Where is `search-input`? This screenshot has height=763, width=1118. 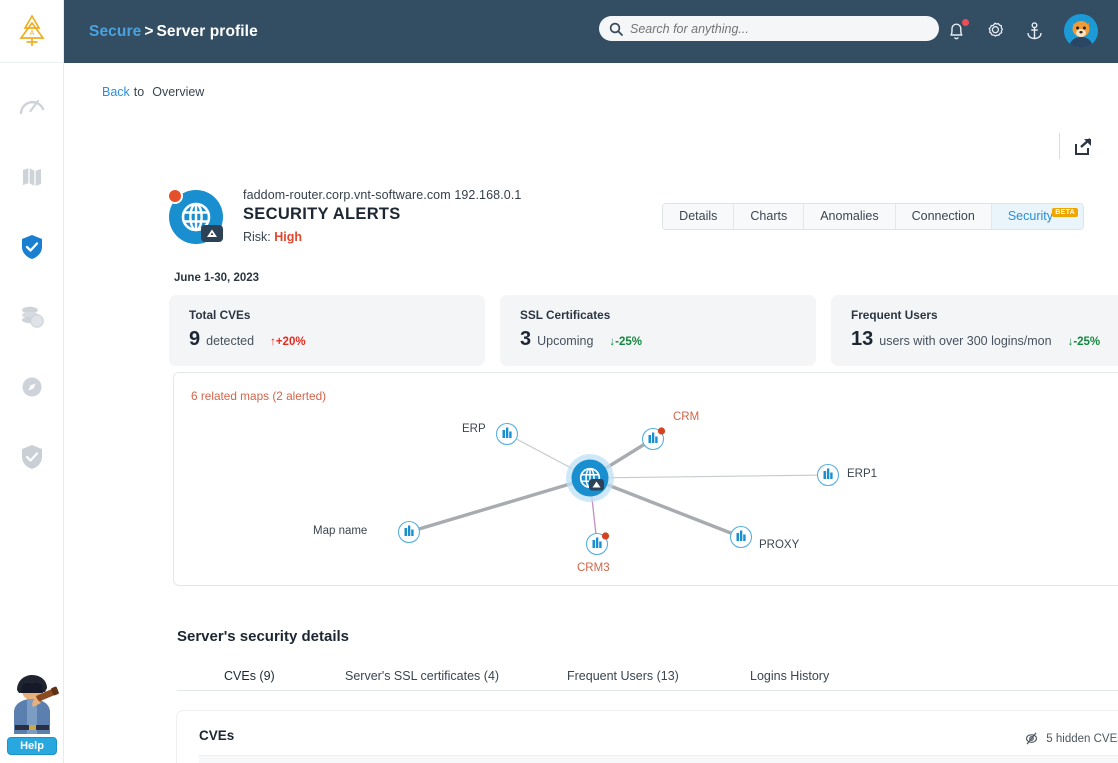 search-input is located at coordinates (779, 28).